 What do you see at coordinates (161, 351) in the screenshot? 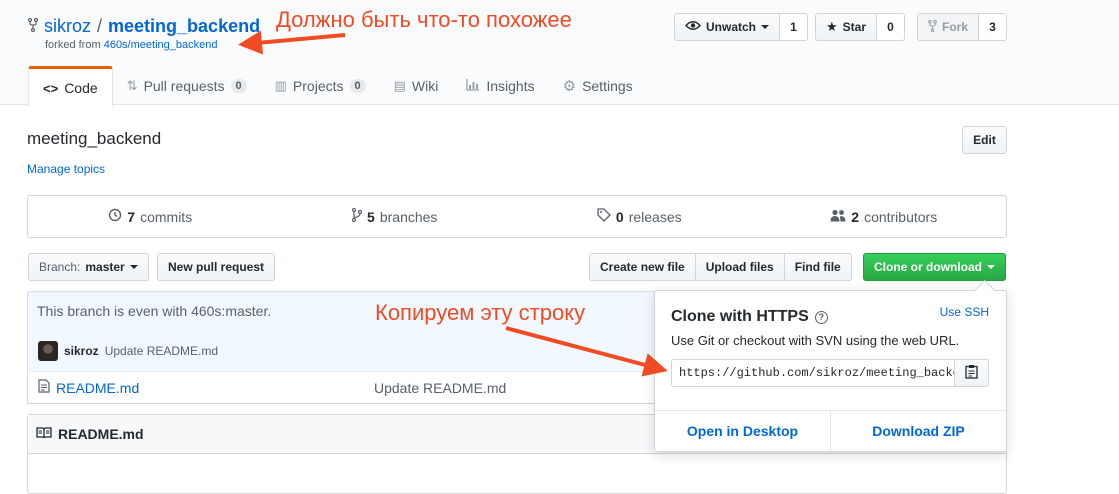
I see `commit-message-link: Update README.md` at bounding box center [161, 351].